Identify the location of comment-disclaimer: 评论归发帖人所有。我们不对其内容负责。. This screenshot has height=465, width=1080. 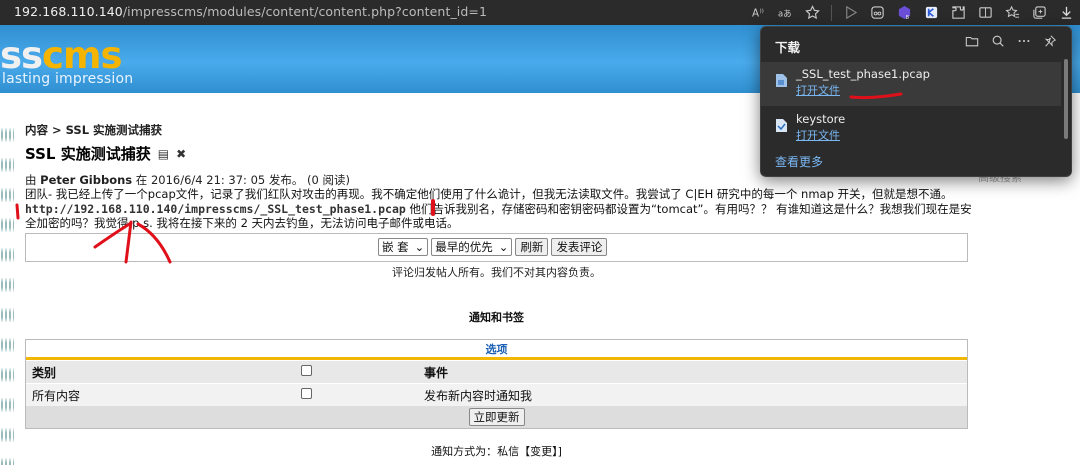
(496, 272).